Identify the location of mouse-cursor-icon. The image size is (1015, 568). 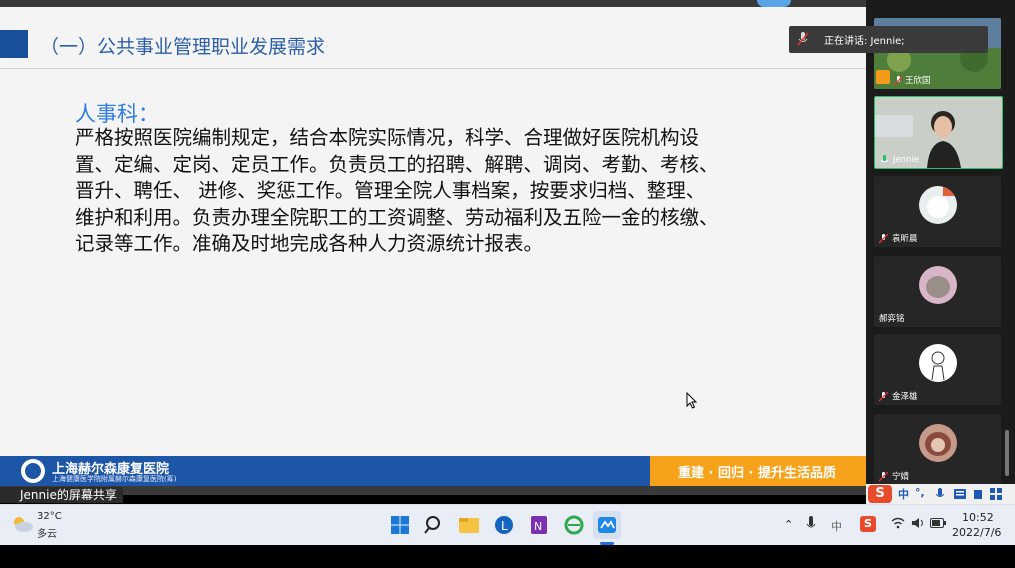
(692, 400).